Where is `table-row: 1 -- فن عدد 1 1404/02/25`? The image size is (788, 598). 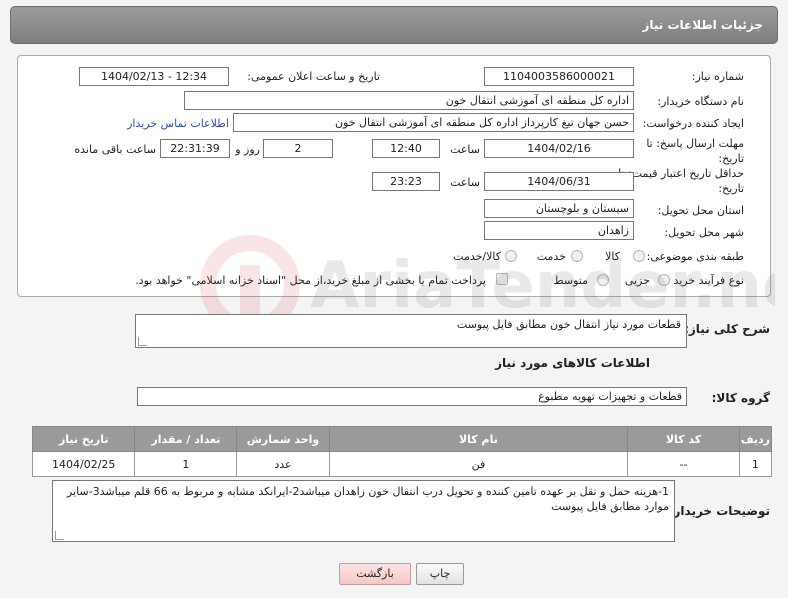 table-row: 1 -- فن عدد 1 1404/02/25 is located at coordinates (402, 464).